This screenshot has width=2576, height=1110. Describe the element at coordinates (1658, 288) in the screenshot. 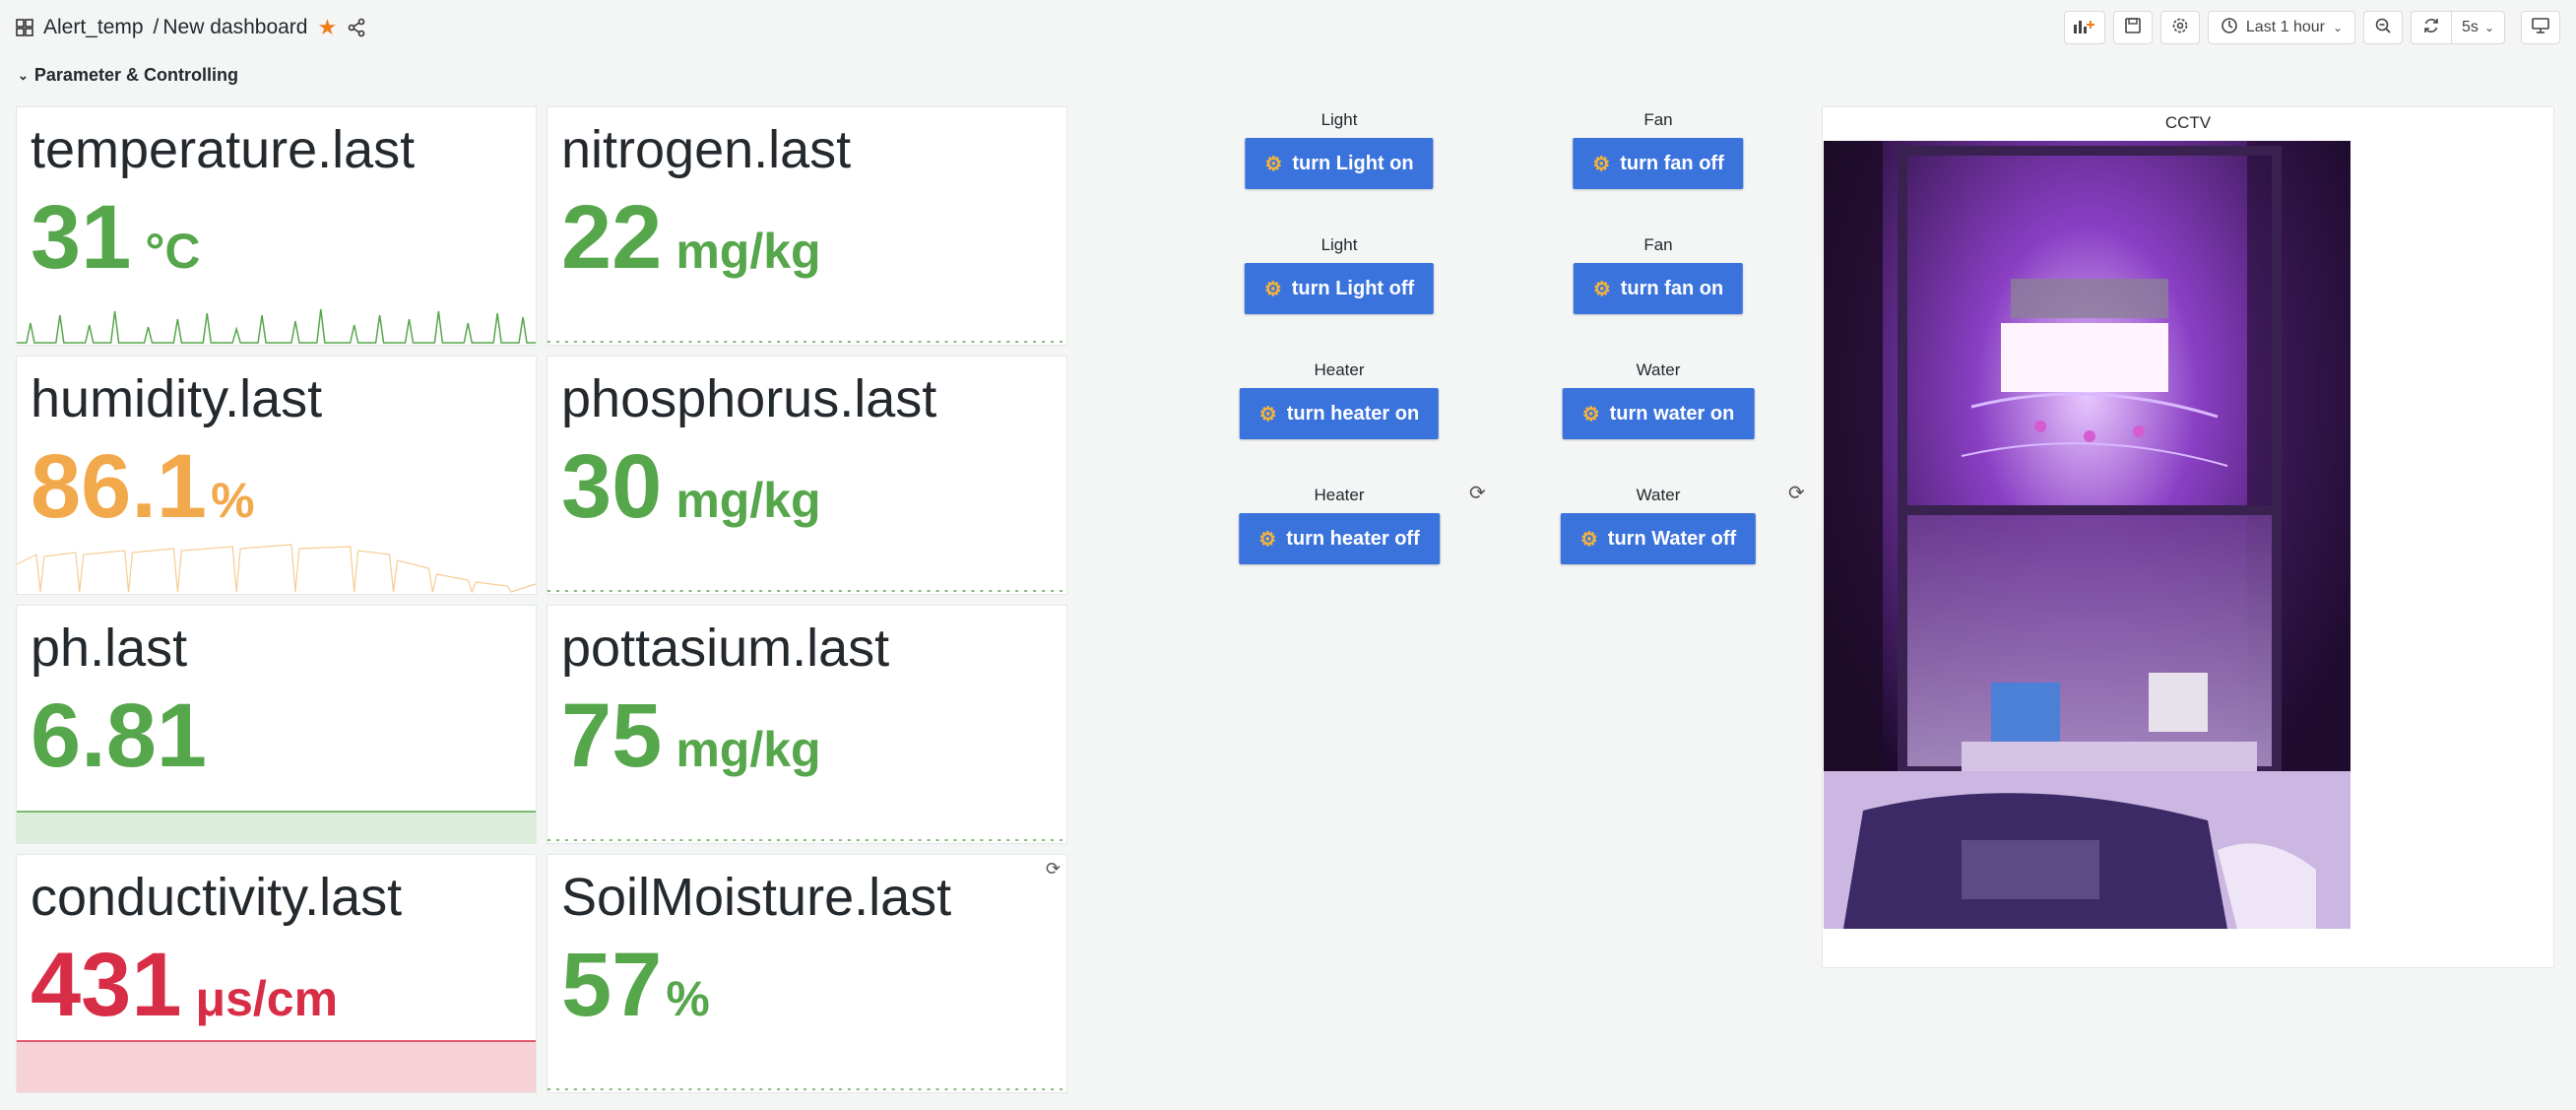

I see `turn-fan-on-button: ⚙ turn fan on` at that location.